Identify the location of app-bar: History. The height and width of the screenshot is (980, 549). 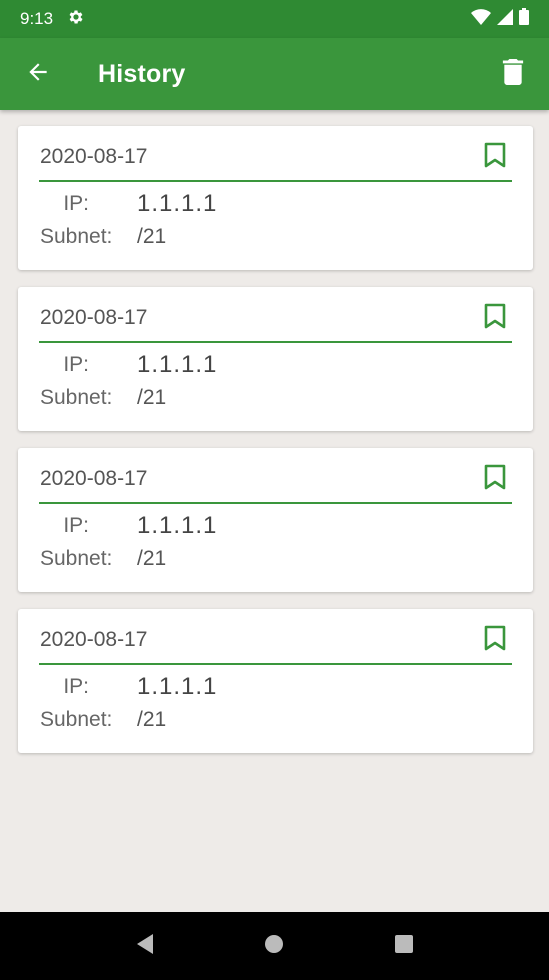
(274, 74).